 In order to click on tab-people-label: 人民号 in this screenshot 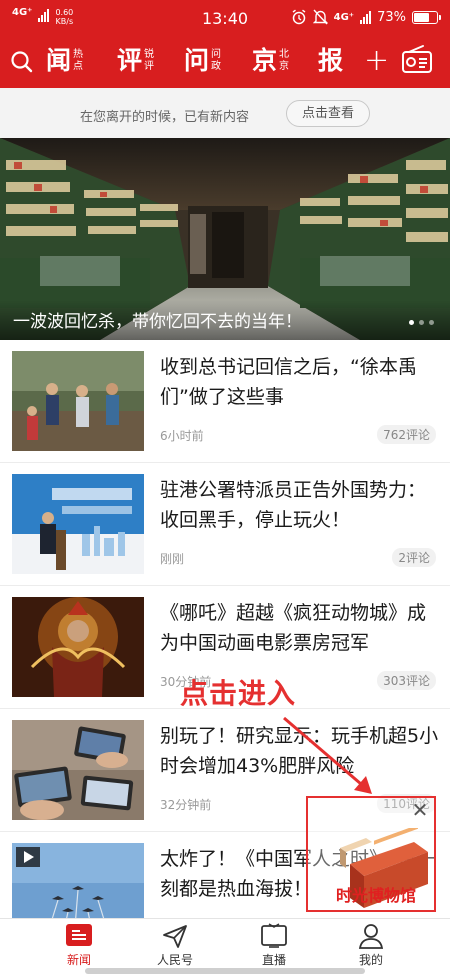, I will do `click(174, 960)`.